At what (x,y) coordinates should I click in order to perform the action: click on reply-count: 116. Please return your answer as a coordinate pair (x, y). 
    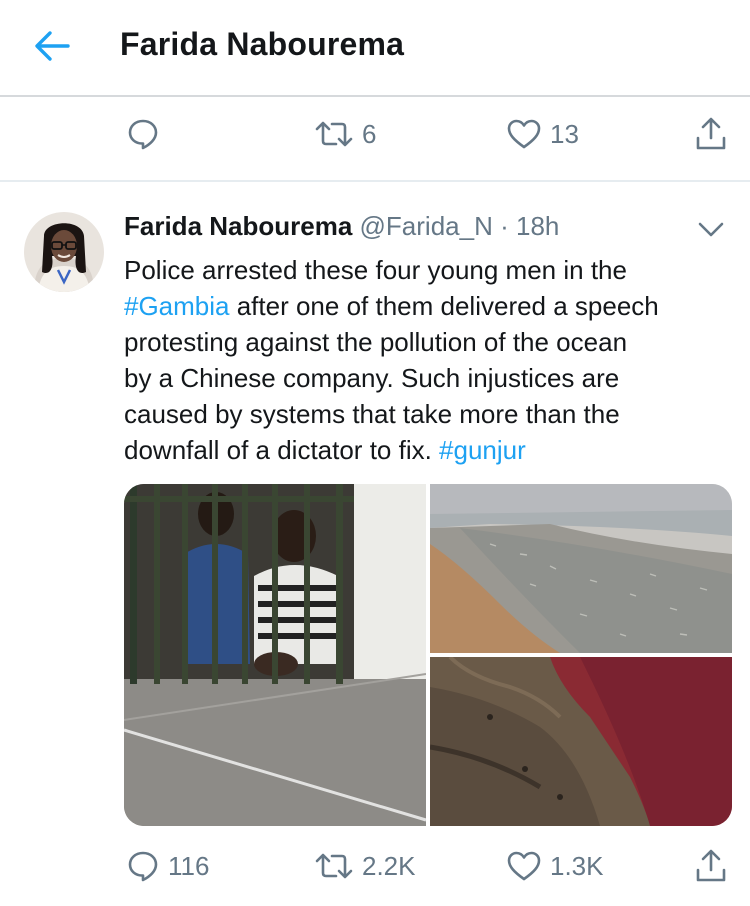
    Looking at the image, I should click on (189, 865).